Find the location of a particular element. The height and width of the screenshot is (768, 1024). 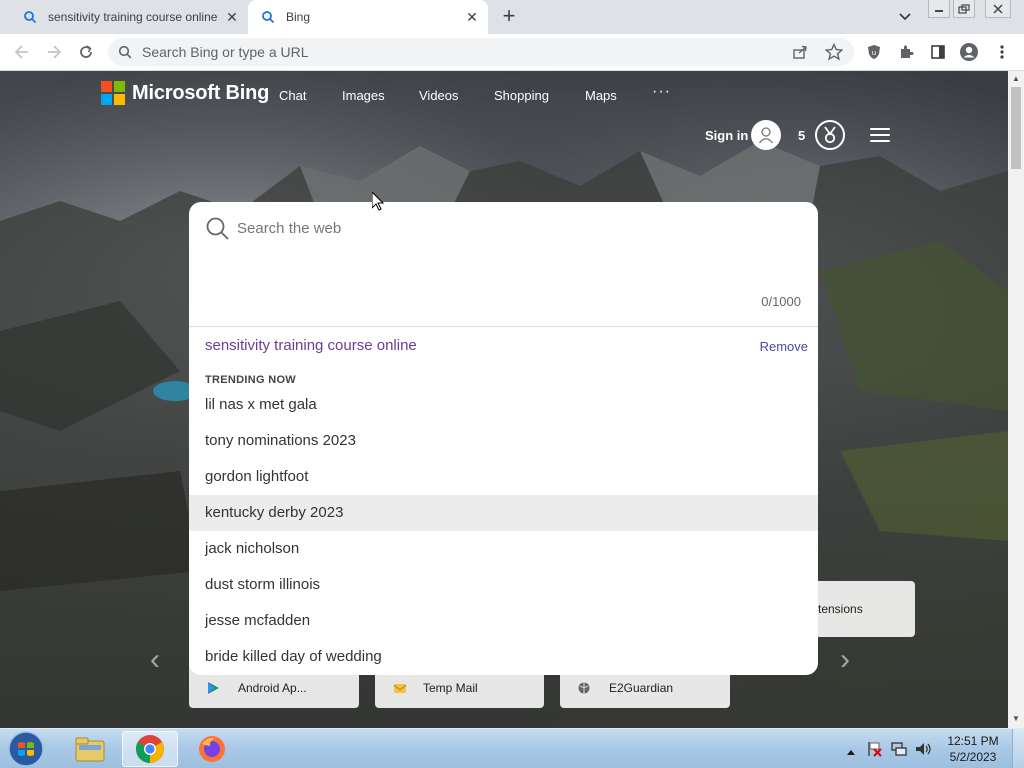

user-avatar-icon is located at coordinates (766, 135).